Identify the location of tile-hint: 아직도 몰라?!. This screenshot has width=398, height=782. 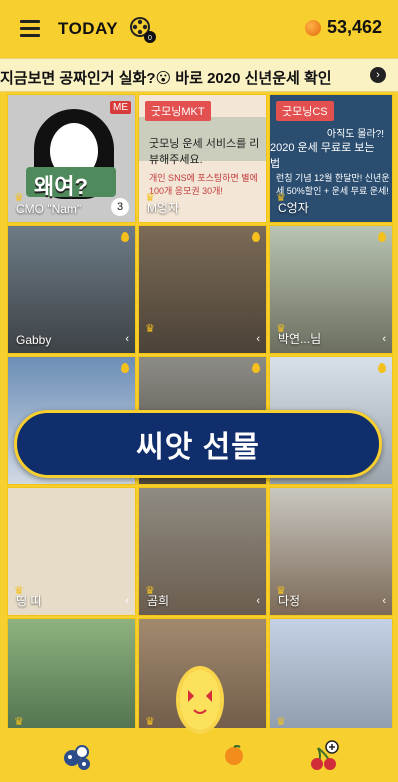
(355, 134).